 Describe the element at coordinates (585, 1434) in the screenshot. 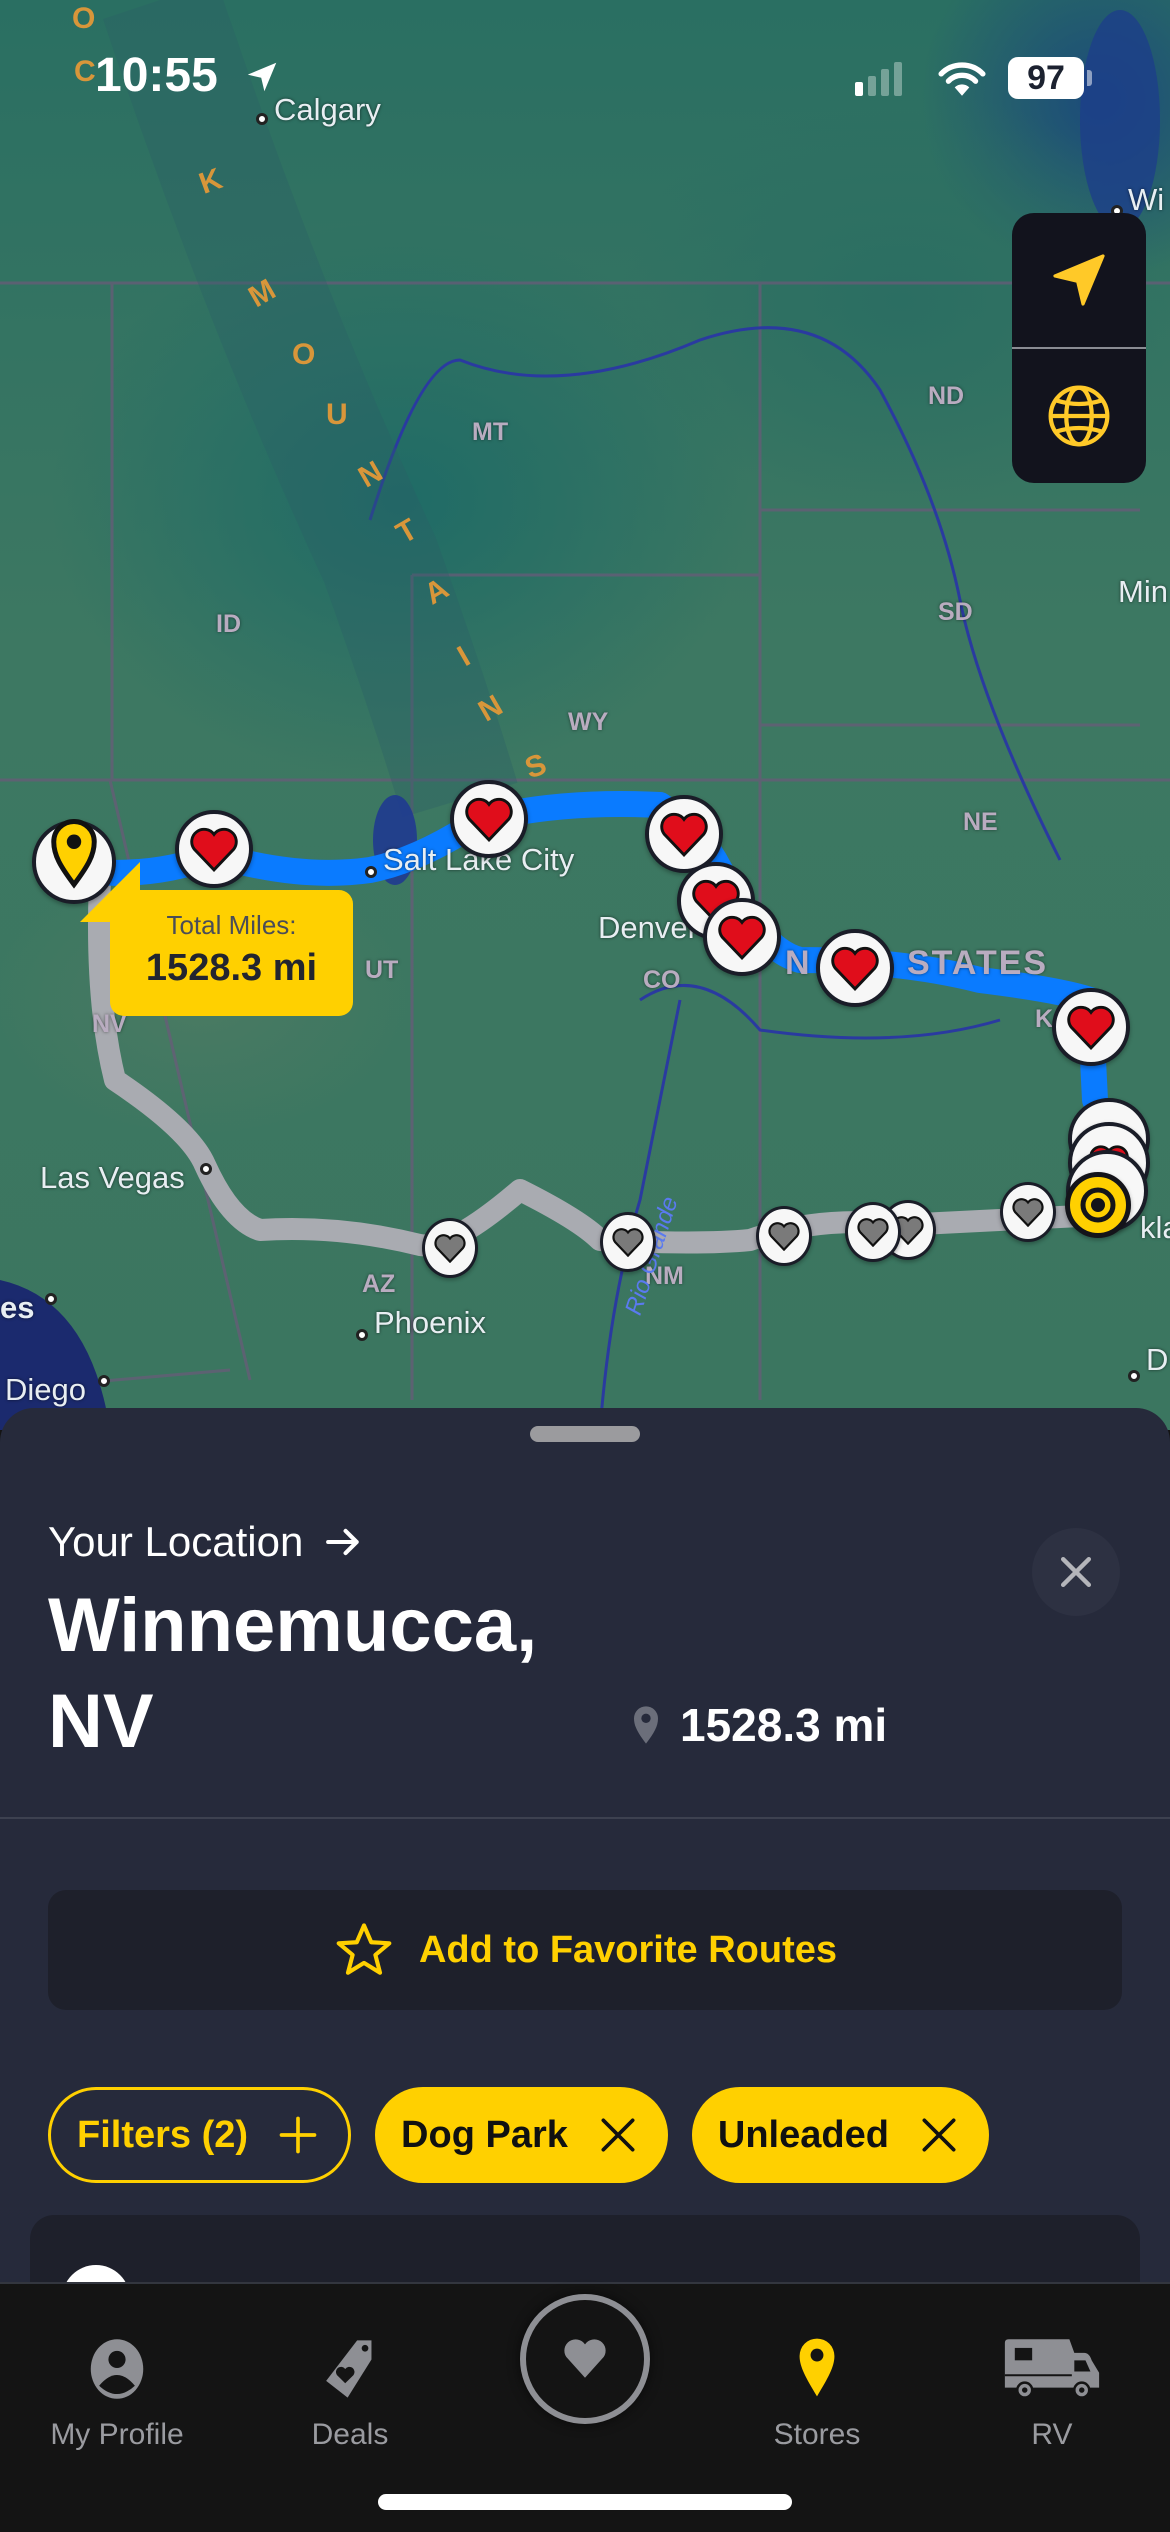

I see `sheet-drag-handle` at that location.